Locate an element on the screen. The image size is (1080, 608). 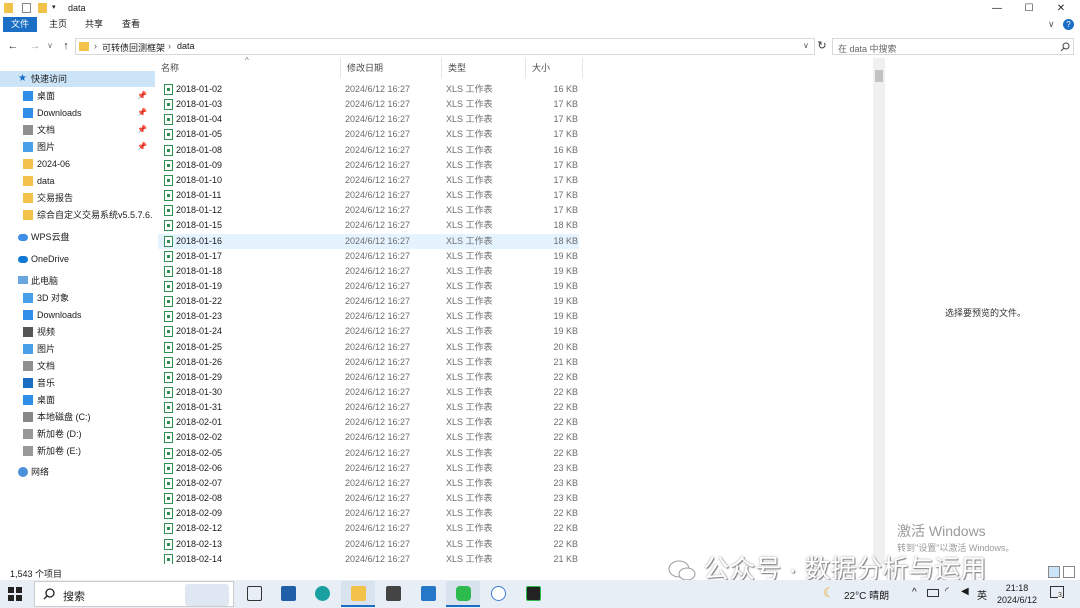
vscode-button is located at coordinates (428, 594).